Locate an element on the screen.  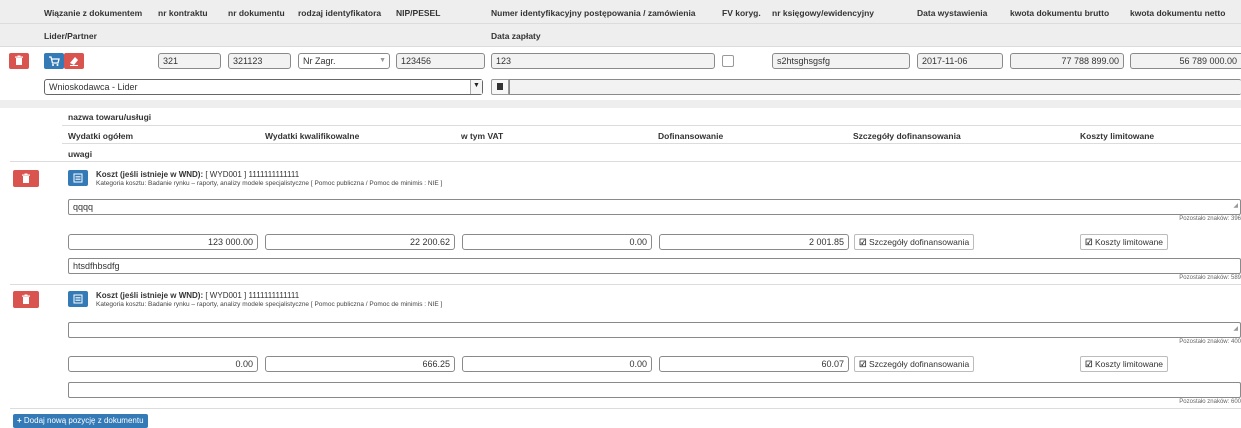
header-fv: FV koryg. is located at coordinates (741, 13).